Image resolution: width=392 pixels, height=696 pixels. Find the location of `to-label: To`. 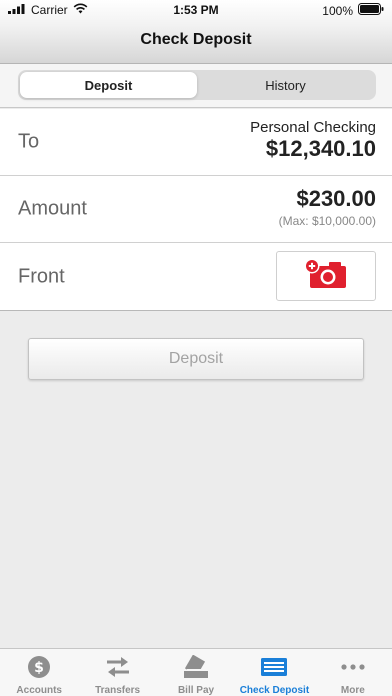

to-label: To is located at coordinates (29, 141).